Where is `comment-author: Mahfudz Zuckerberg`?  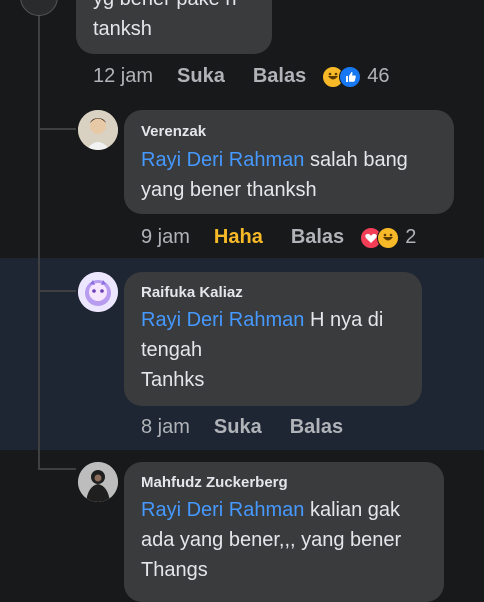 comment-author: Mahfudz Zuckerberg is located at coordinates (214, 482).